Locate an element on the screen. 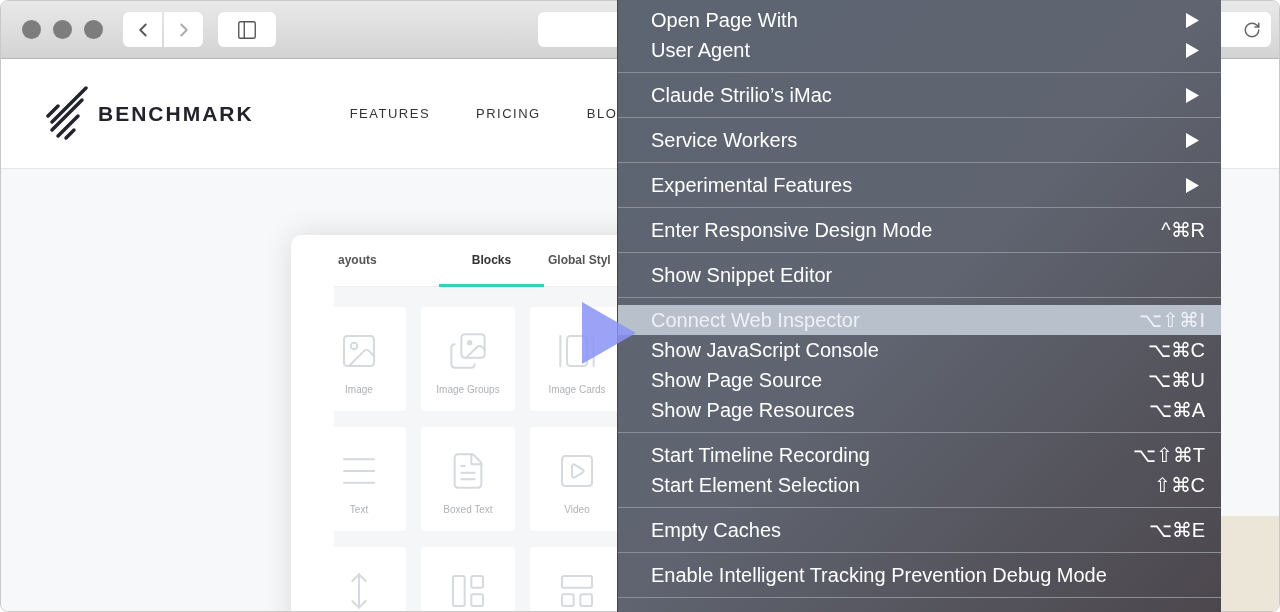 The image size is (1280, 612). forward-button is located at coordinates (183, 29).